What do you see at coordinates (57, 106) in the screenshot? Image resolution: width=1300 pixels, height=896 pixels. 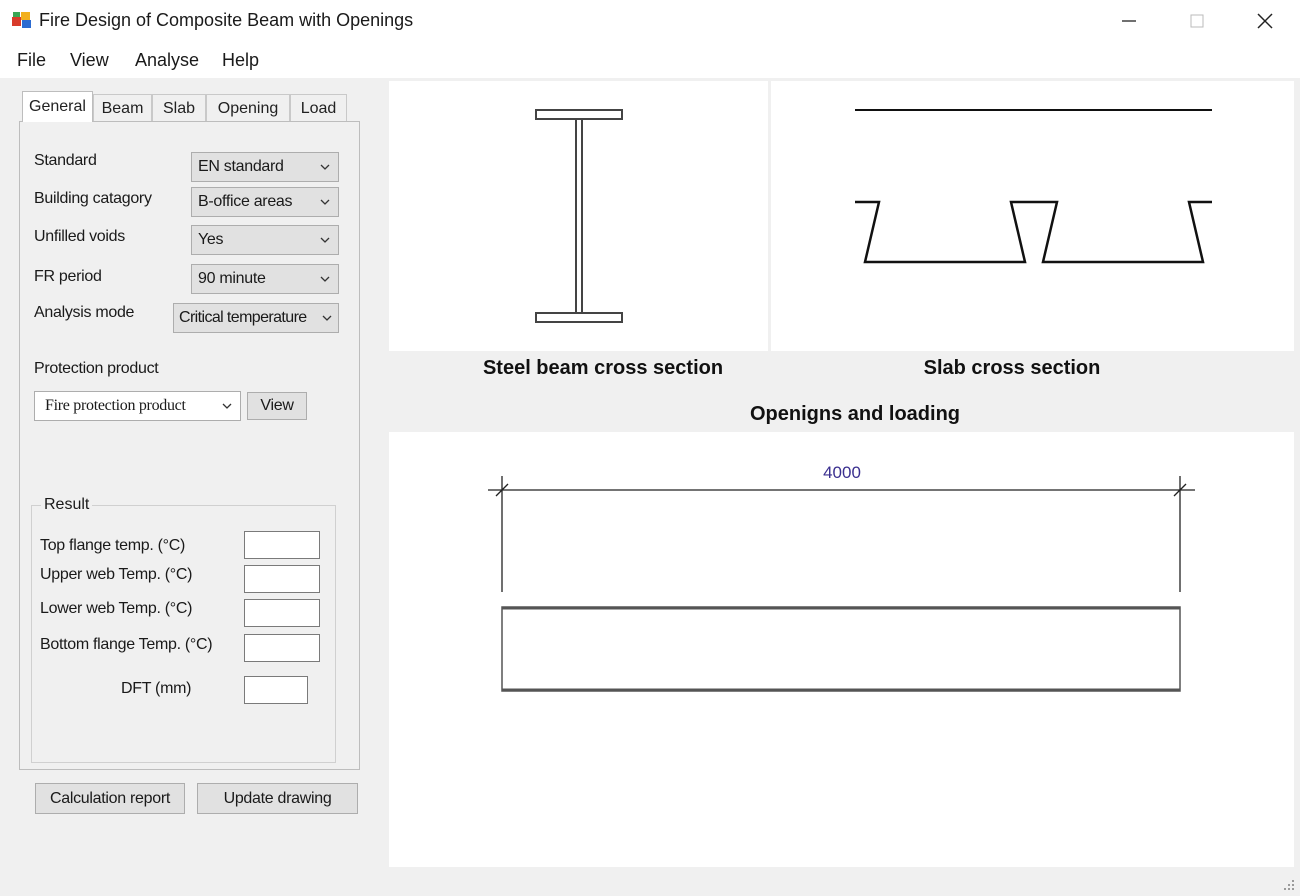 I see `tab-general: General` at bounding box center [57, 106].